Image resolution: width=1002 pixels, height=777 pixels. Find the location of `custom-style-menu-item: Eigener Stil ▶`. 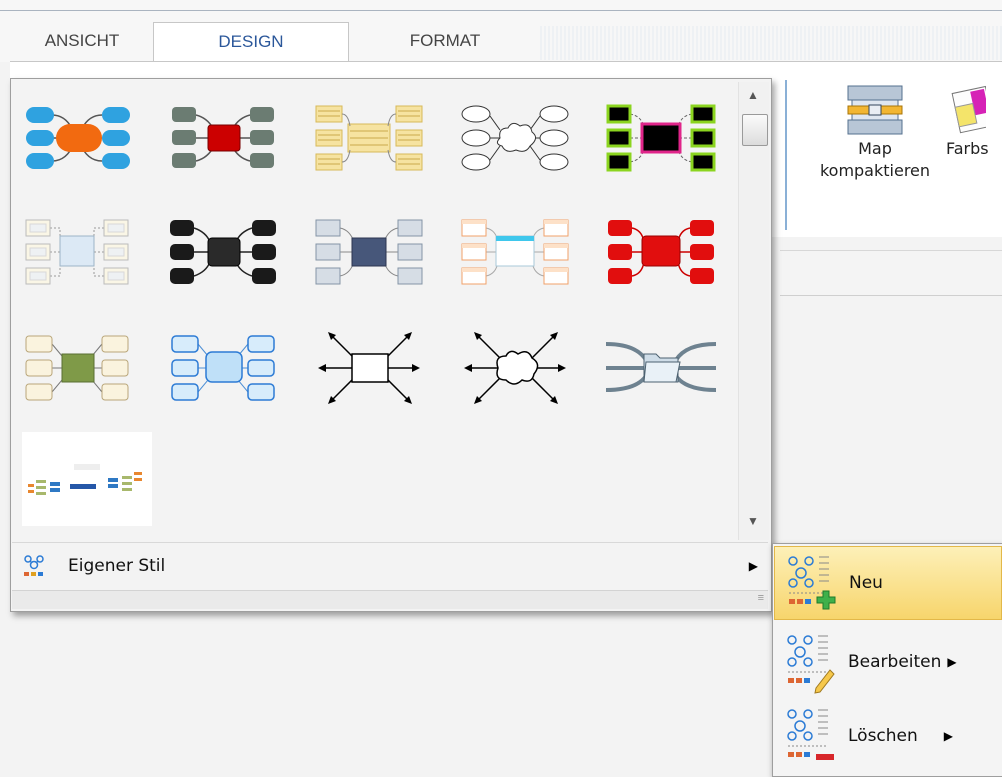

custom-style-menu-item: Eigener Stil ▶ is located at coordinates (390, 566).